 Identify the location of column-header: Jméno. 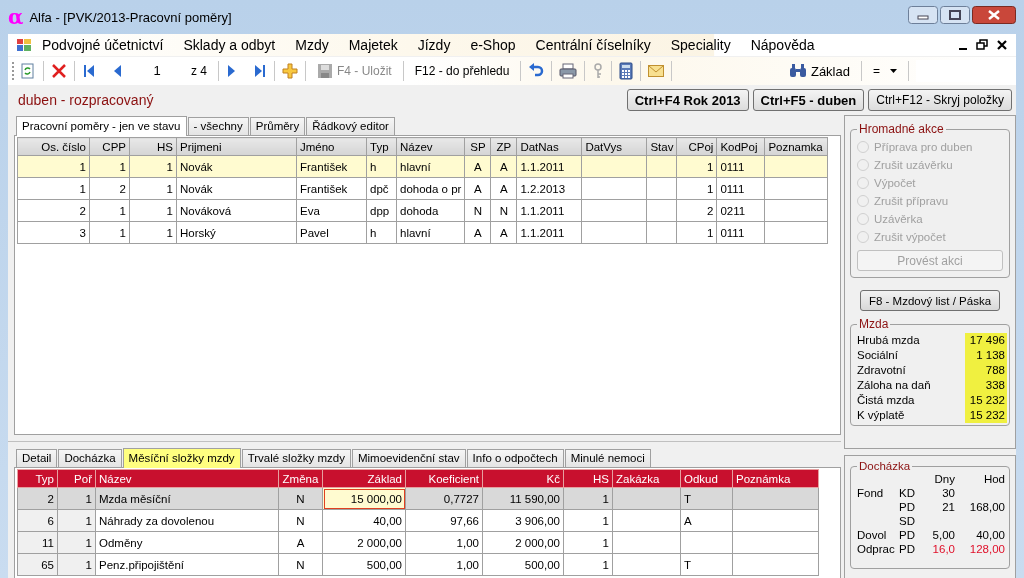
(331, 146).